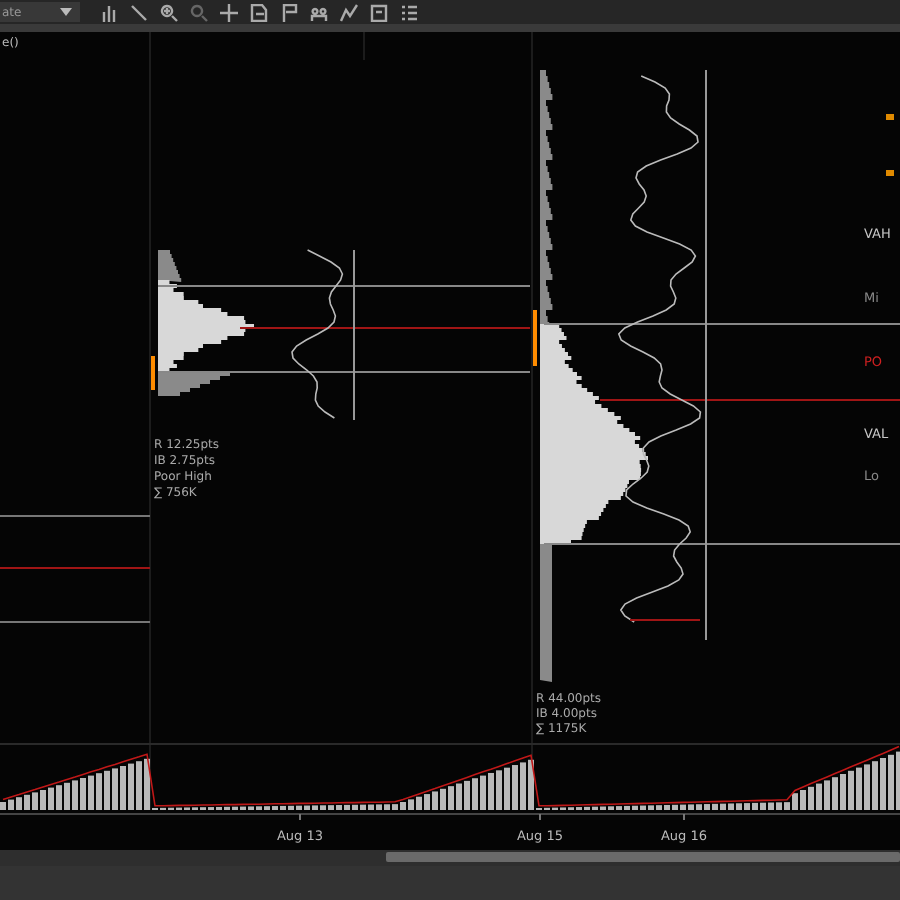  Describe the element at coordinates (349, 12) in the screenshot. I see `line-chart-icon` at that location.